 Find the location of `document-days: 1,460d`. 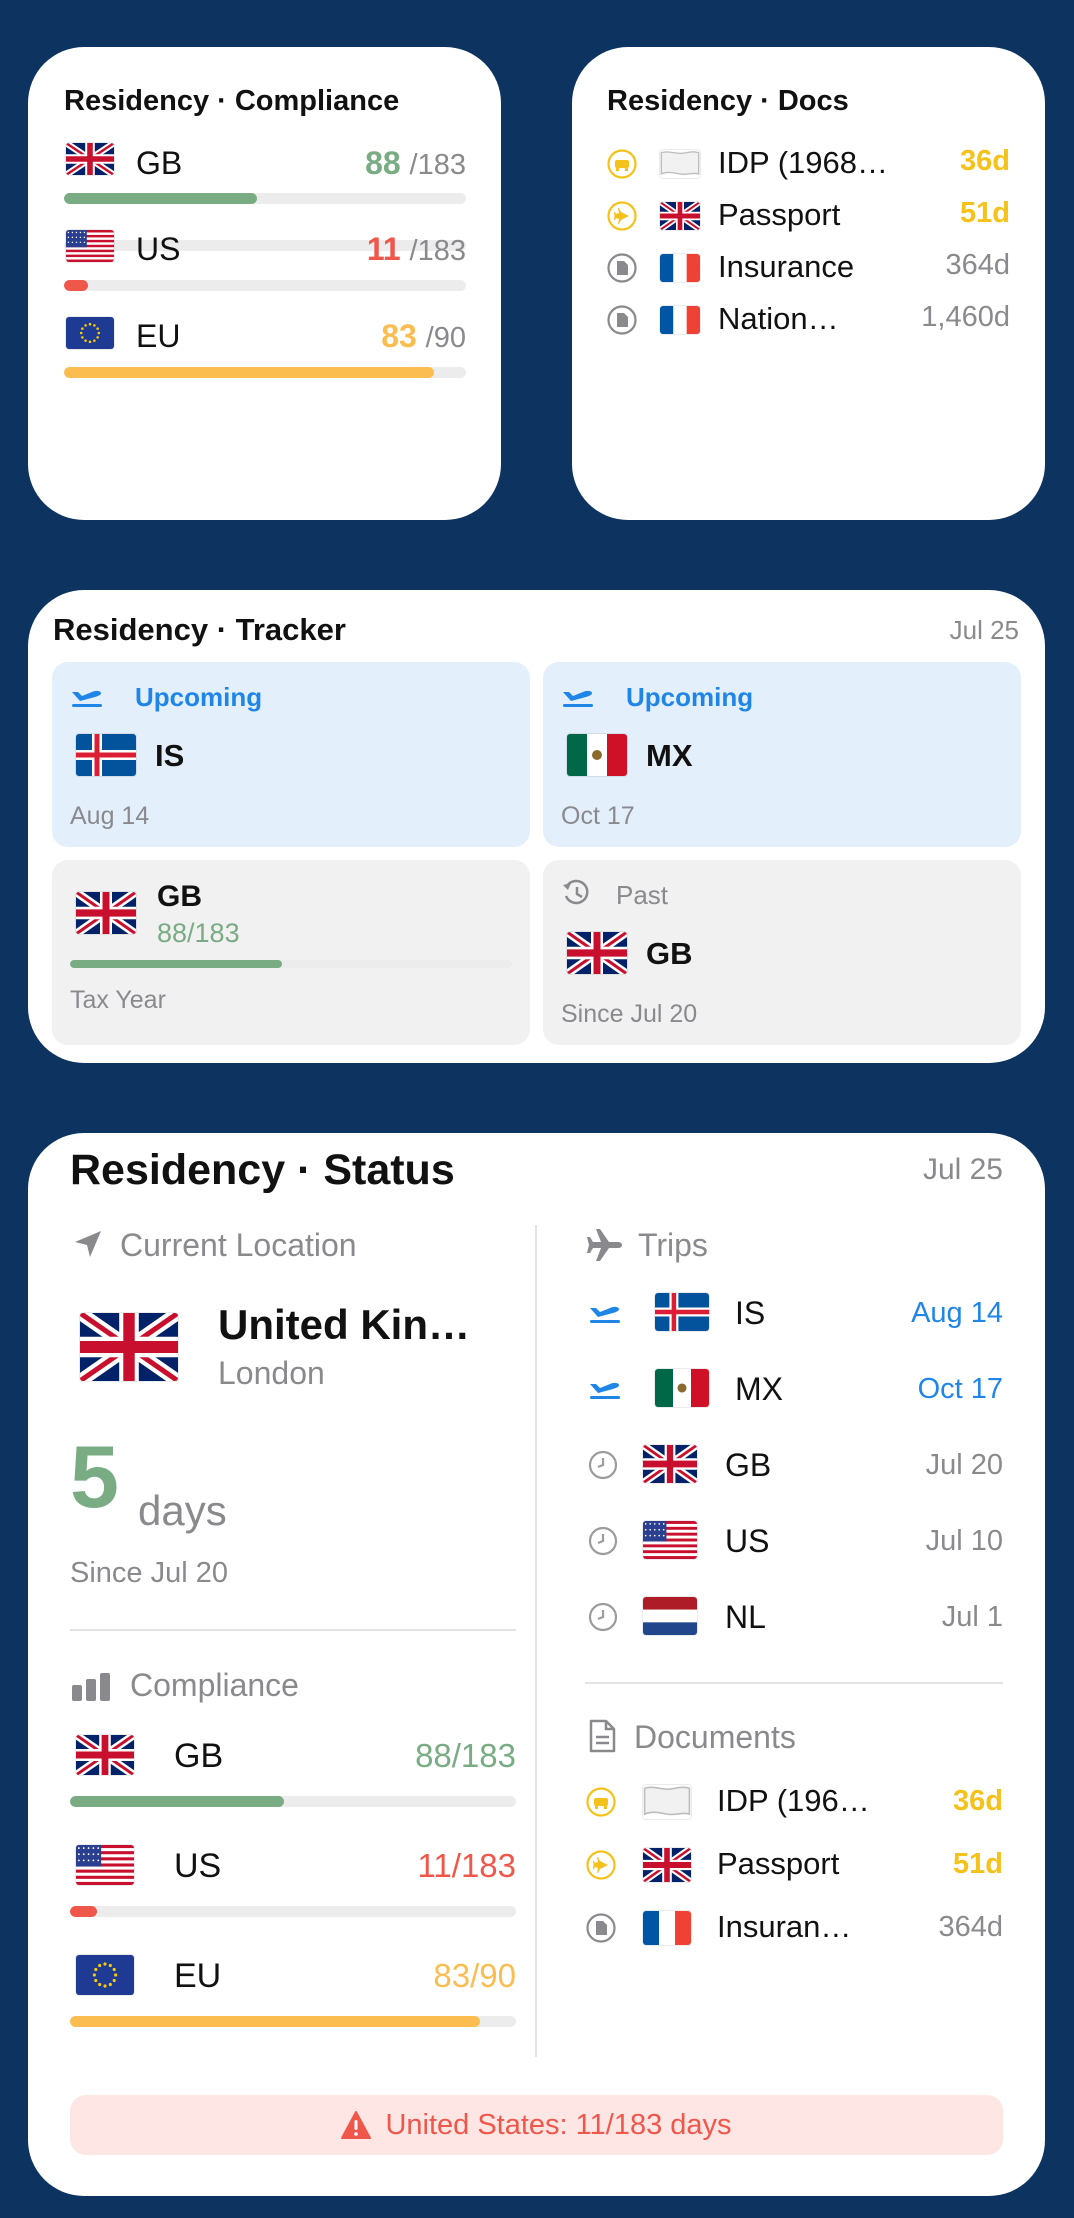

document-days: 1,460d is located at coordinates (965, 317).